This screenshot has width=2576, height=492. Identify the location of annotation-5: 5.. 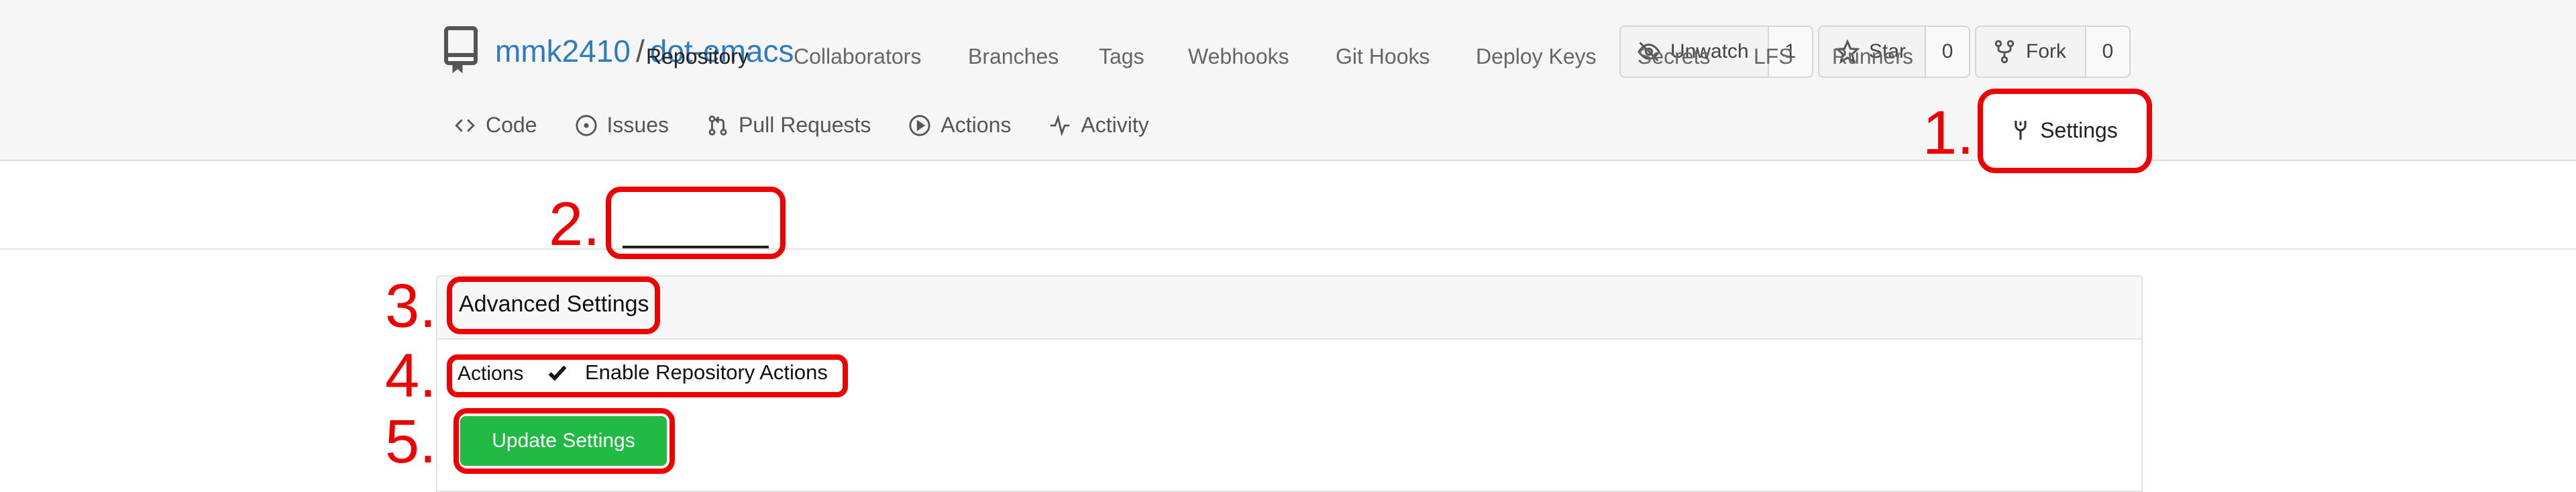
(411, 441).